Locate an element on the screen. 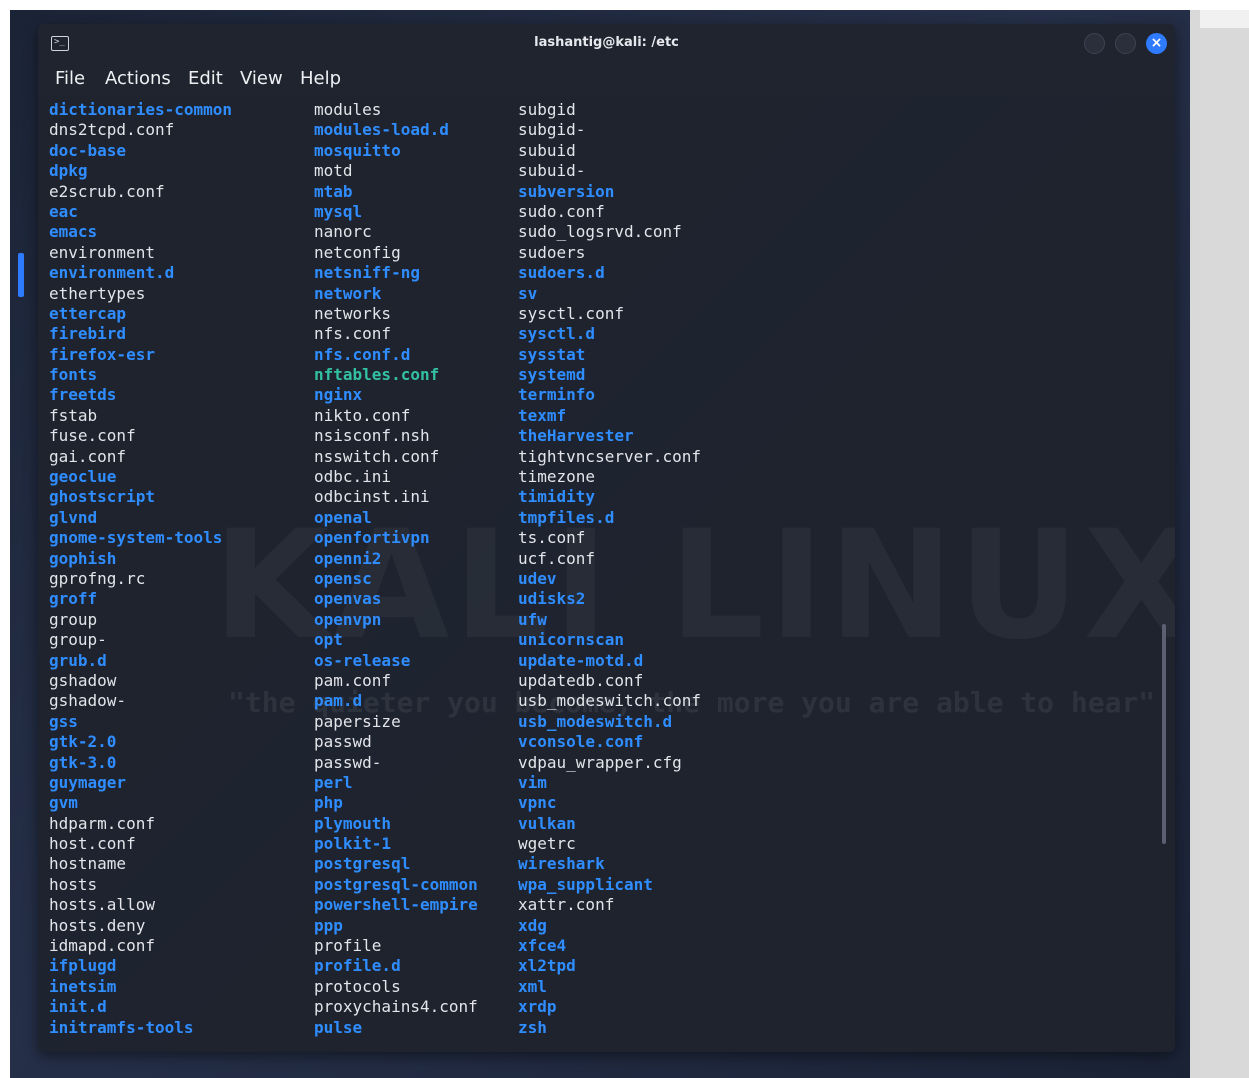 The width and height of the screenshot is (1249, 1078). file-entry: nikto.conf is located at coordinates (362, 415).